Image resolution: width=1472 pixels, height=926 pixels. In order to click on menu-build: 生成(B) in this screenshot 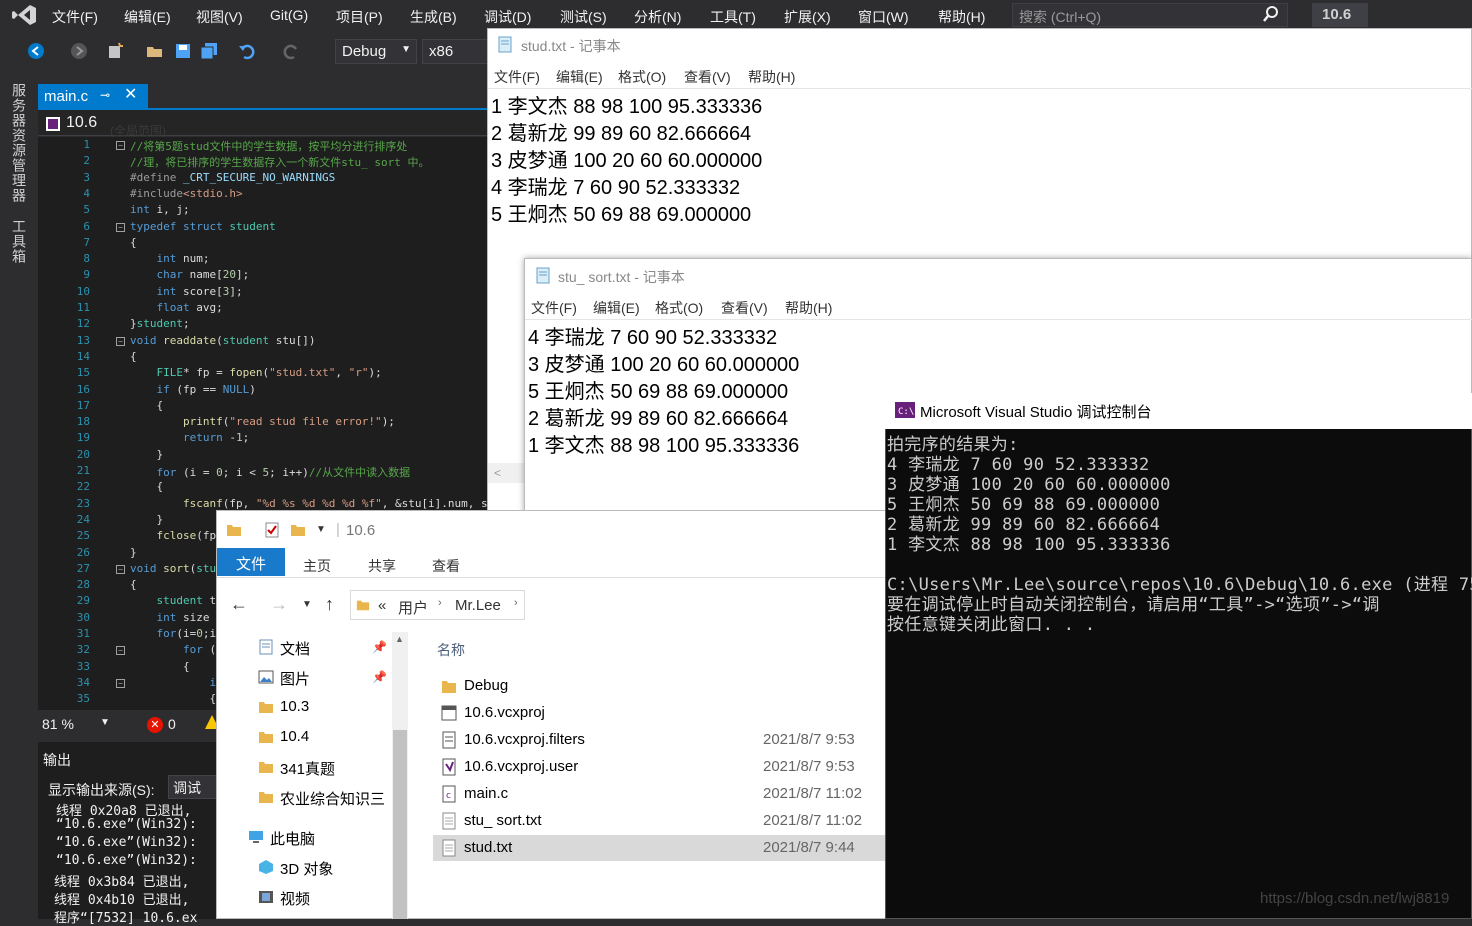, I will do `click(433, 17)`.